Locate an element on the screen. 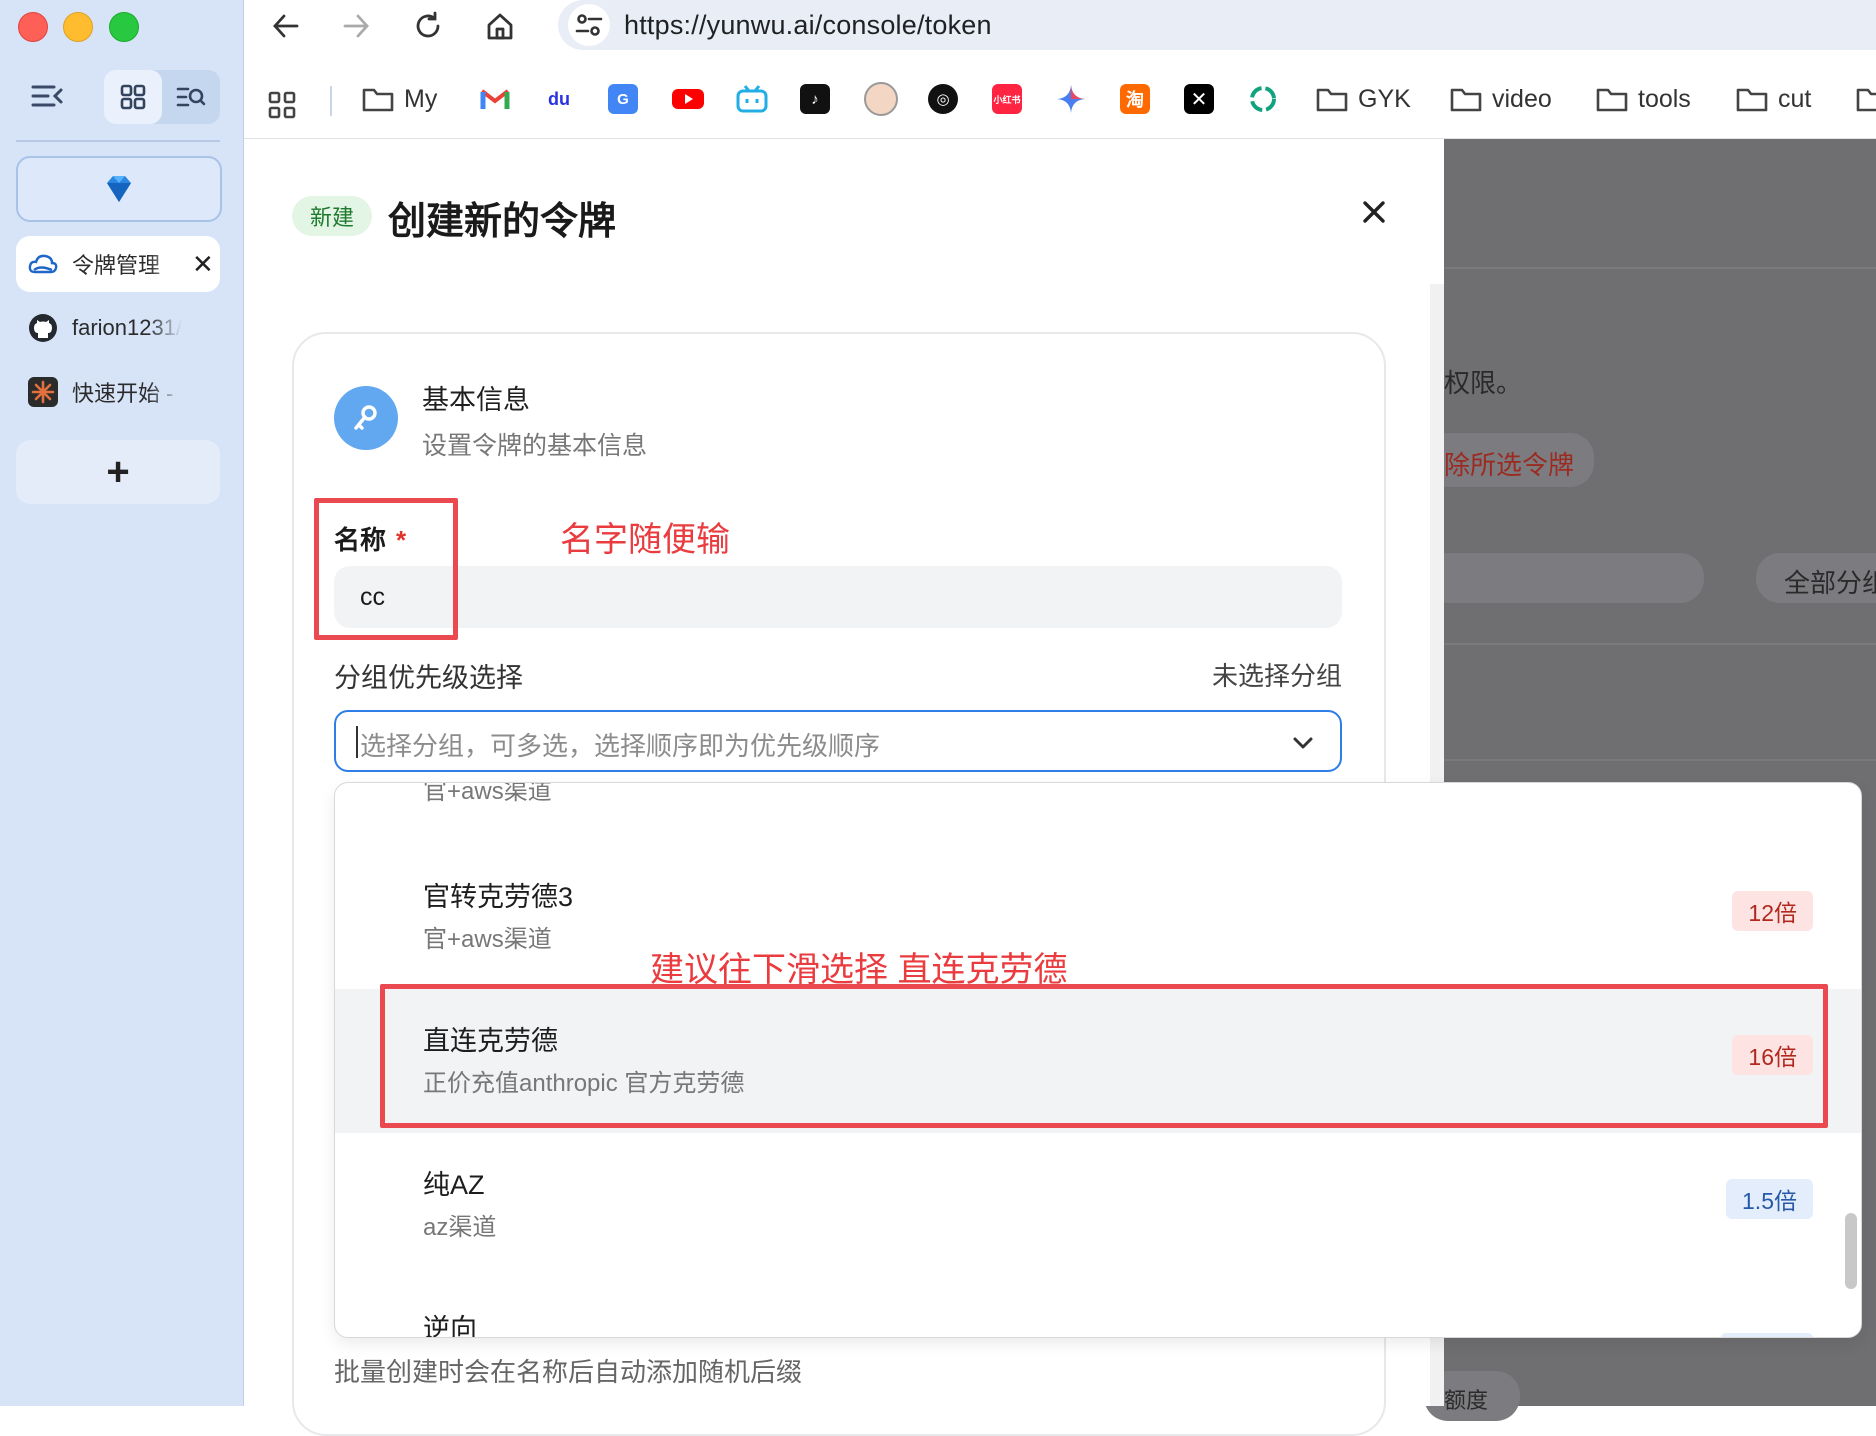 The image size is (1876, 1436). gemini-icon is located at coordinates (1071, 99).